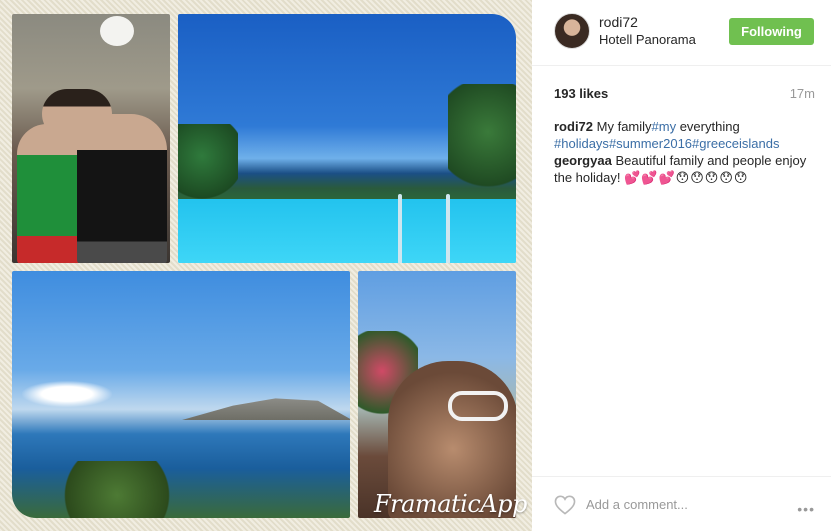  What do you see at coordinates (771, 31) in the screenshot?
I see `following-button: Following` at bounding box center [771, 31].